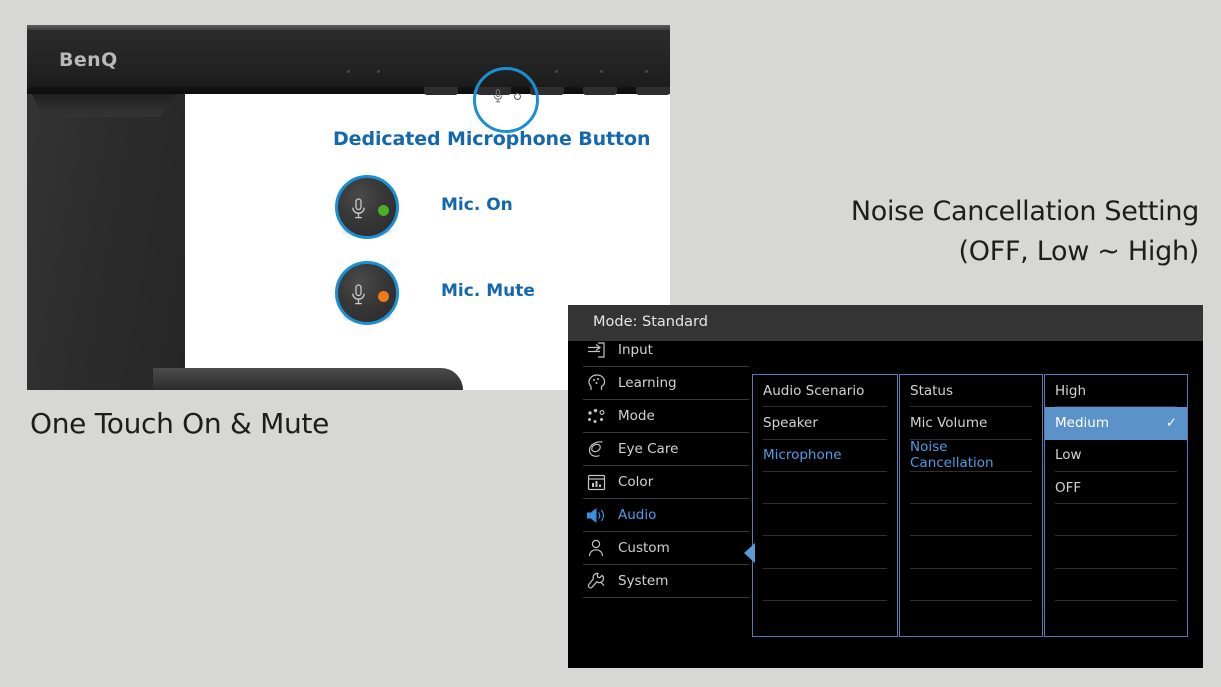  I want to click on input-arrow-icon, so click(596, 350).